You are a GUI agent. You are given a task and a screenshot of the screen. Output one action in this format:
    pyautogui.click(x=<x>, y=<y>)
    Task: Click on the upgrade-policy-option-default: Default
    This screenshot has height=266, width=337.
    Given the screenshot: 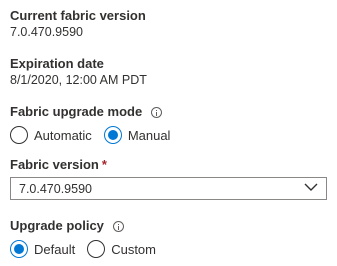 What is the action you would take?
    pyautogui.click(x=42, y=249)
    